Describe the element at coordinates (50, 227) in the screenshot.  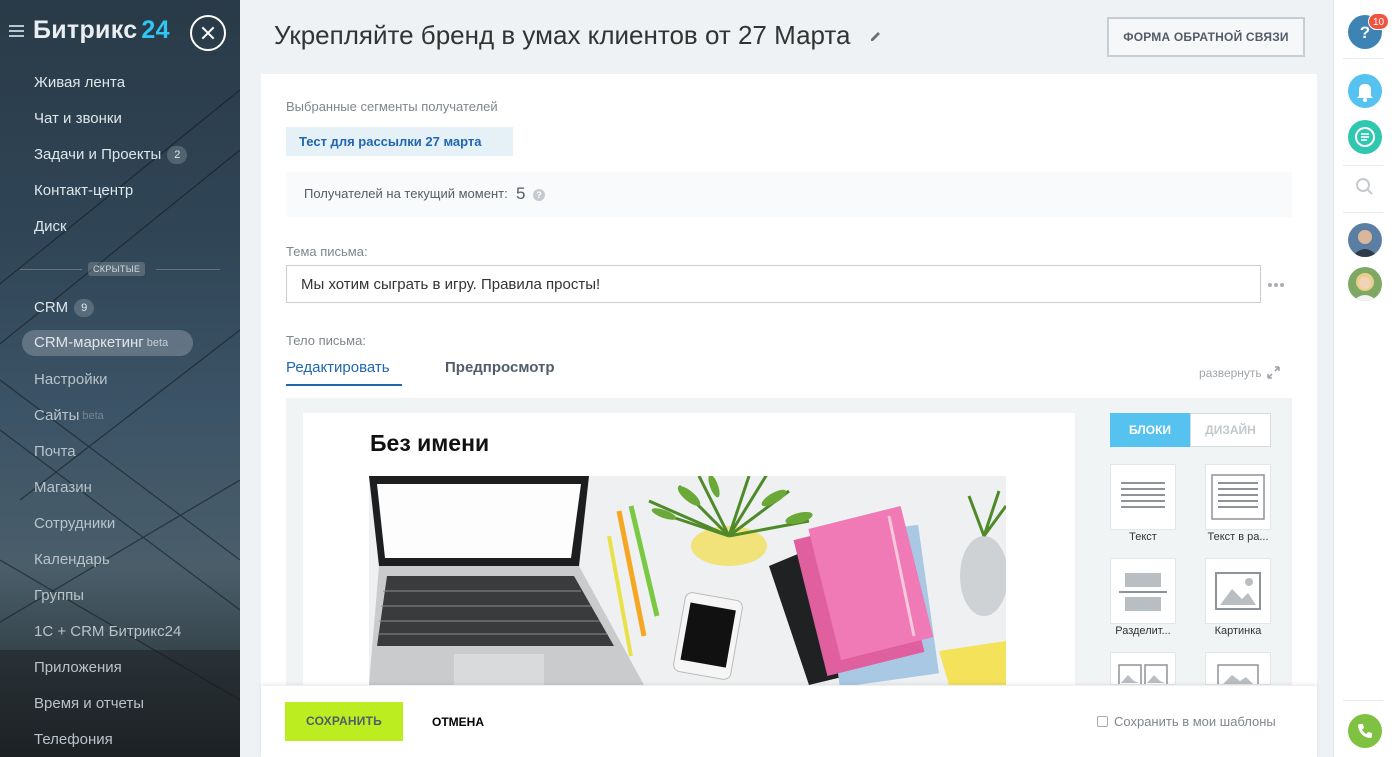
I see `sidebar-item-disk: Диск` at that location.